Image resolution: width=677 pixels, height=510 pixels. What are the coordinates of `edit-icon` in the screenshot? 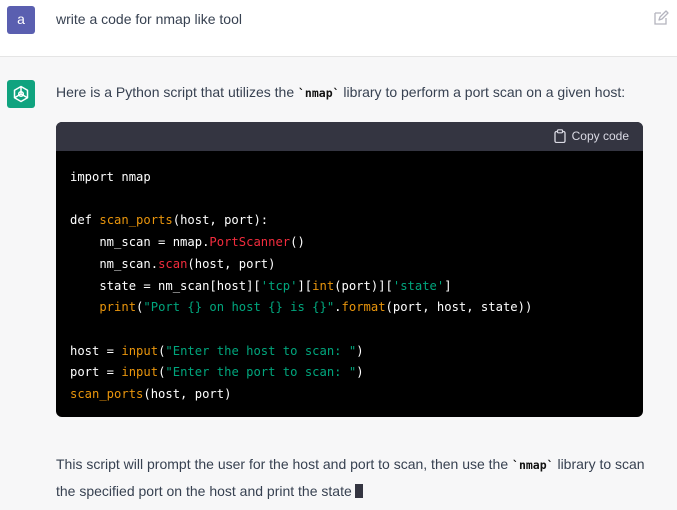 It's located at (661, 18).